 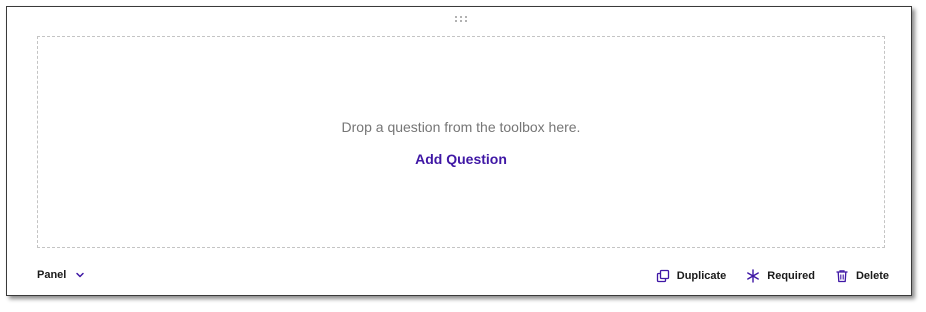 I want to click on delete-label: Delete, so click(x=872, y=276).